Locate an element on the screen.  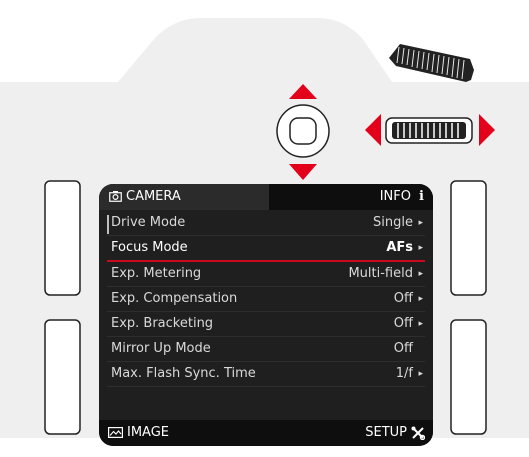
right-button-1-hit is located at coordinates (468, 238).